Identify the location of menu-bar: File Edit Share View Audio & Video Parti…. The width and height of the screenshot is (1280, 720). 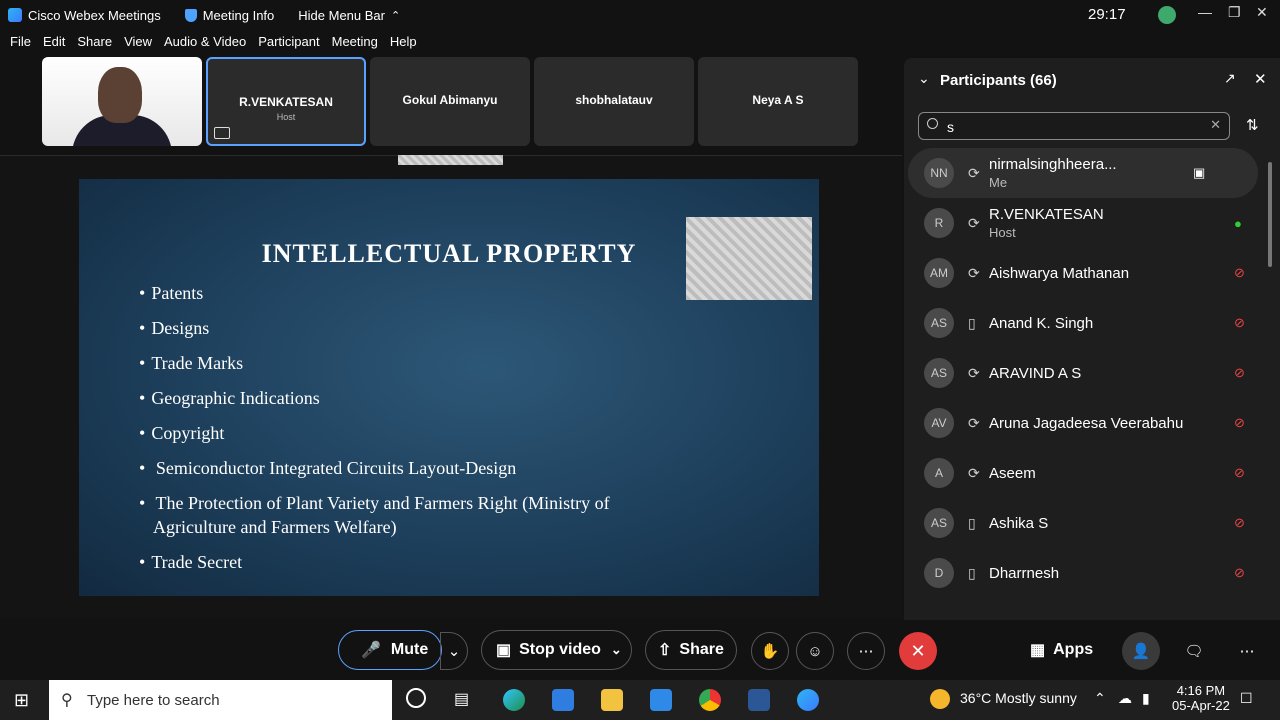
(209, 44).